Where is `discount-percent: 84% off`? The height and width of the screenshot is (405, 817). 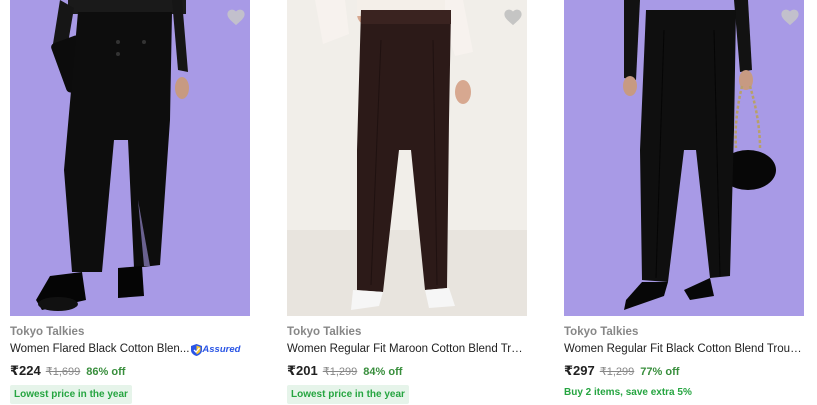
discount-percent: 84% off is located at coordinates (383, 372).